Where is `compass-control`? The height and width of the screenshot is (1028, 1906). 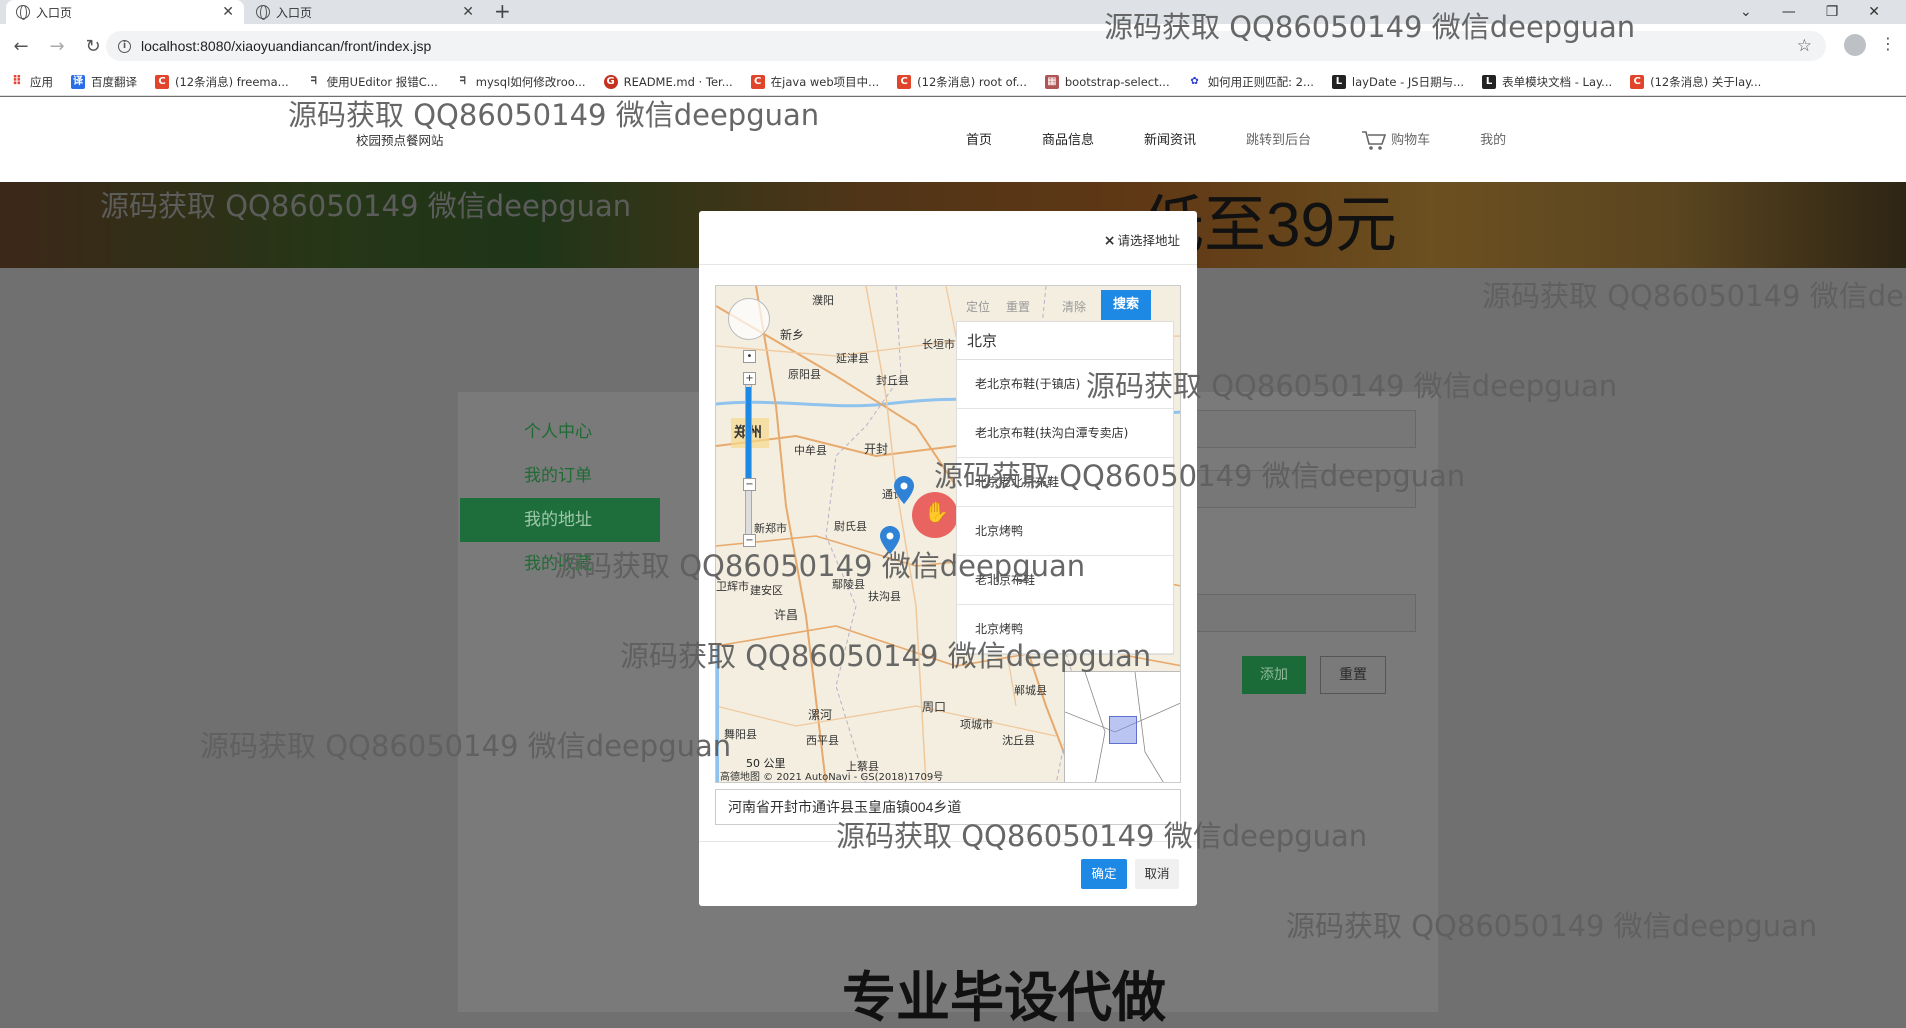 compass-control is located at coordinates (749, 319).